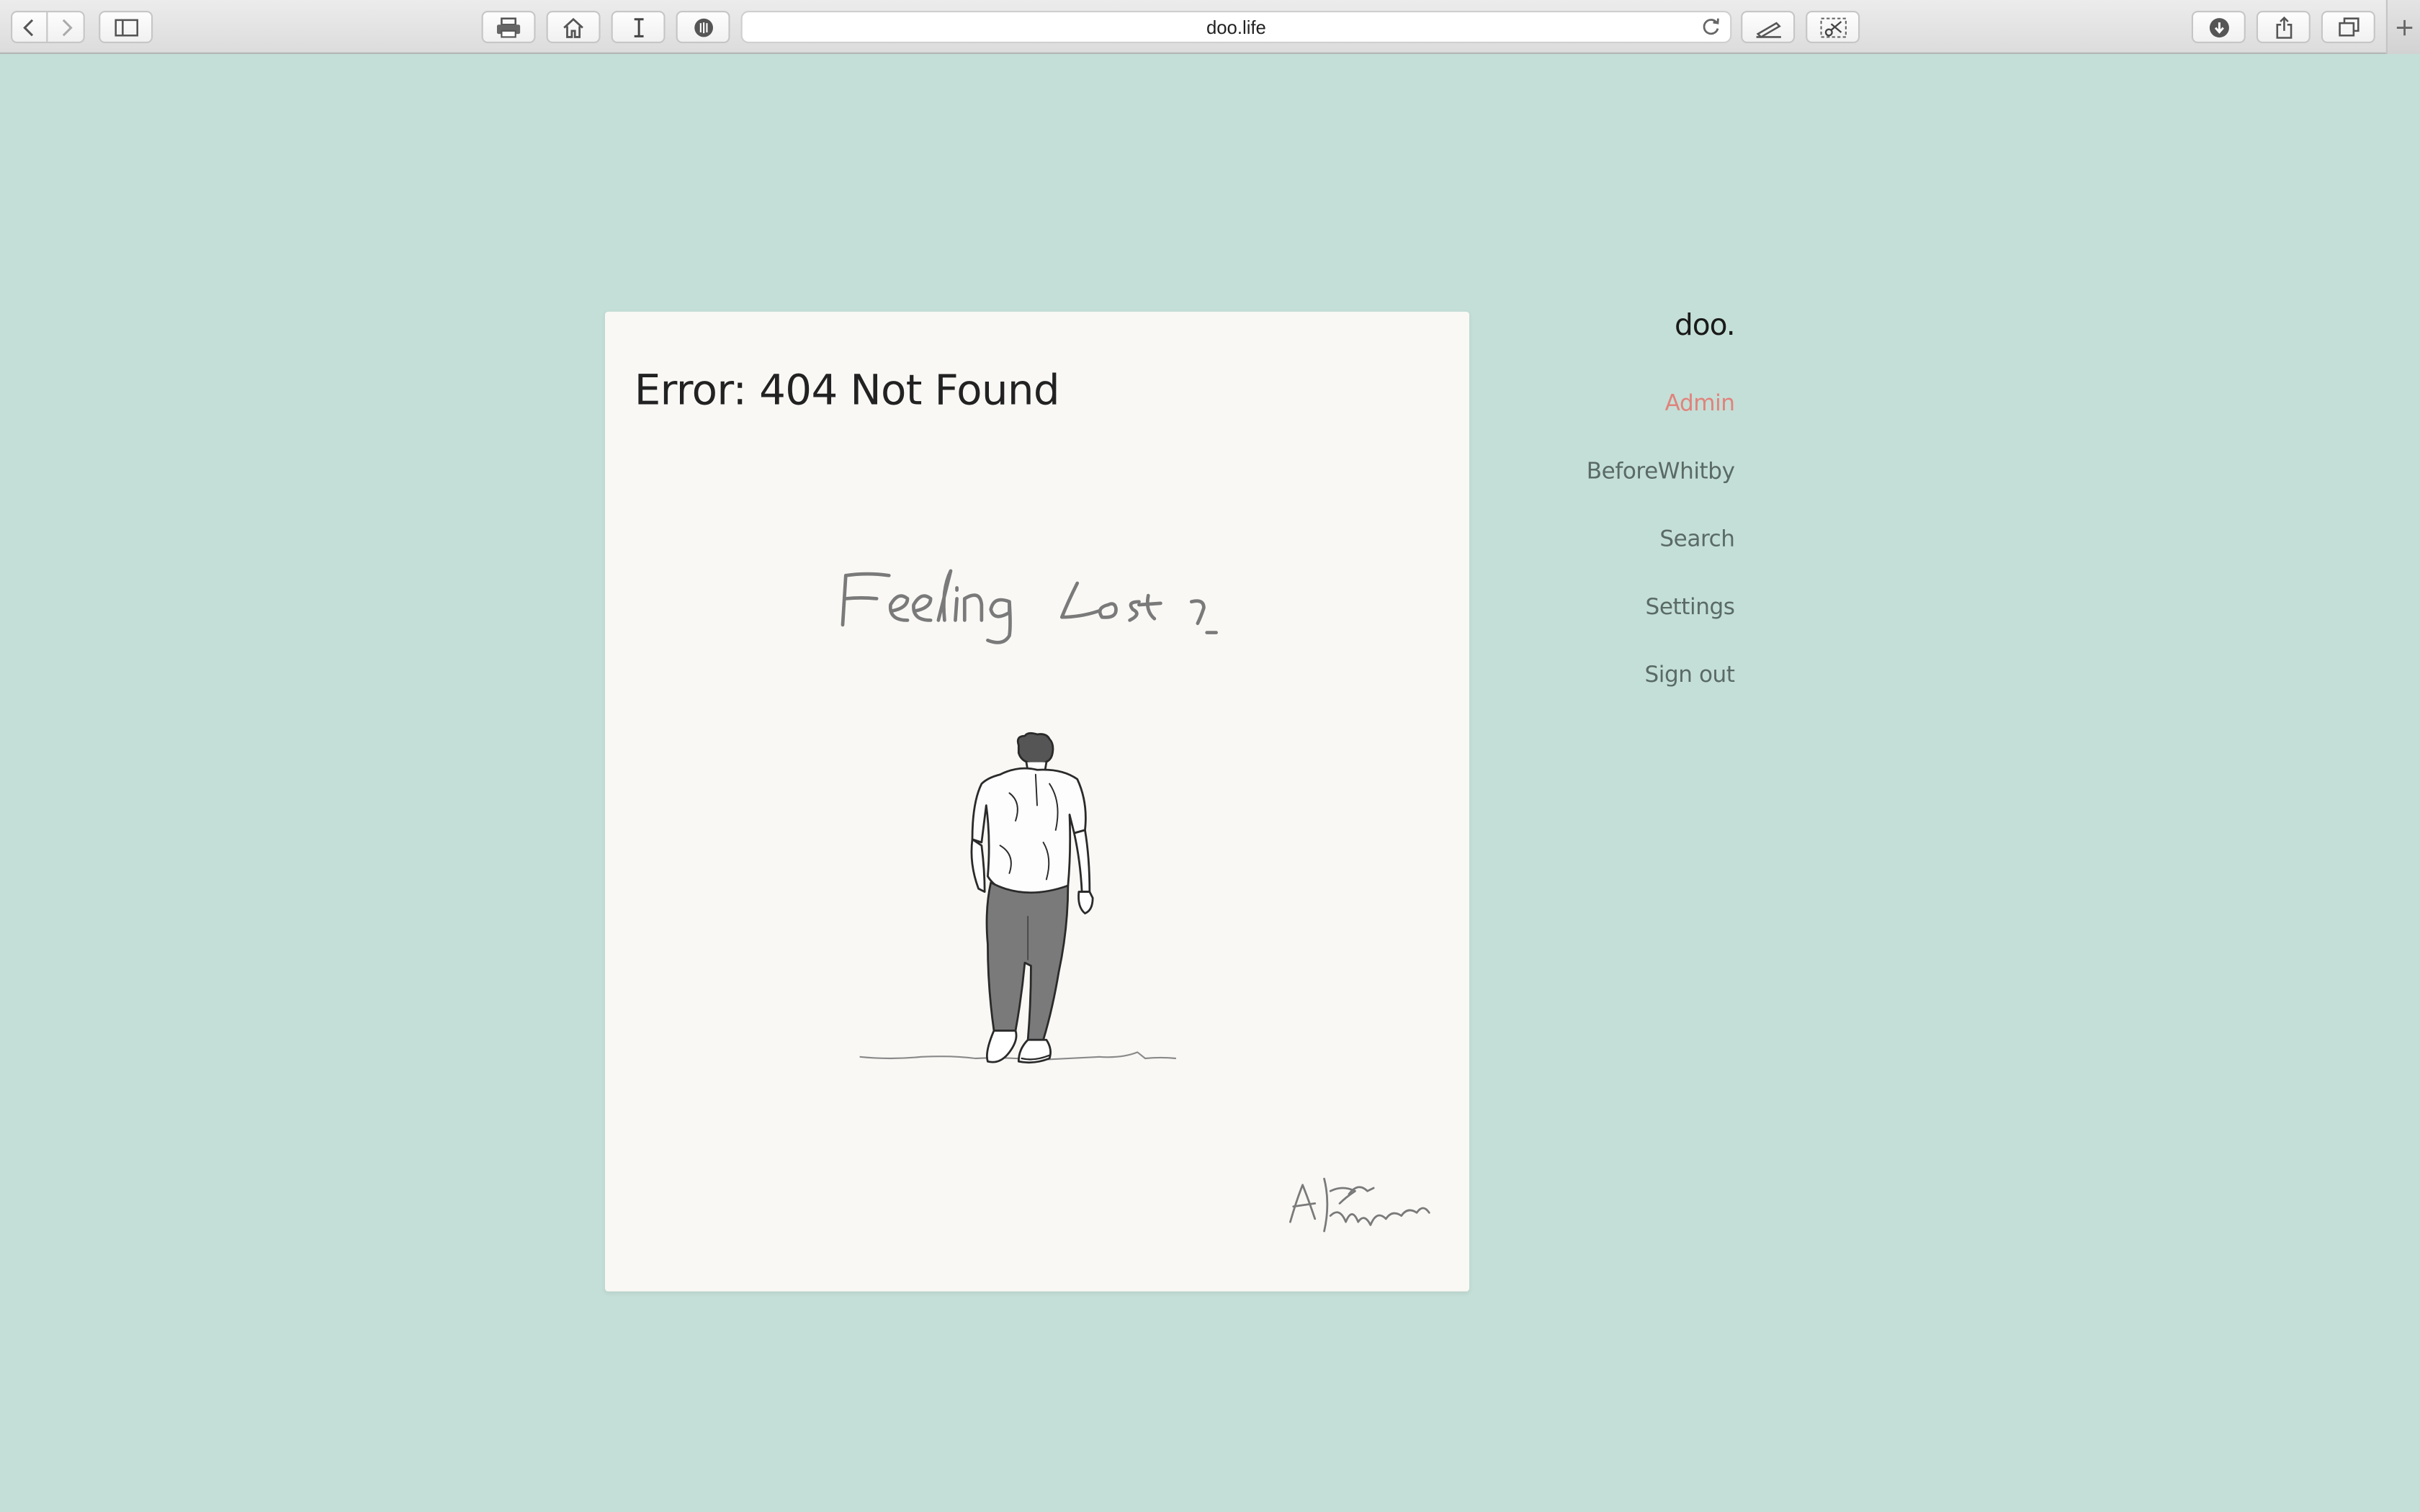  What do you see at coordinates (1661, 694) in the screenshot?
I see `nav-item-sign-out: Sign out` at bounding box center [1661, 694].